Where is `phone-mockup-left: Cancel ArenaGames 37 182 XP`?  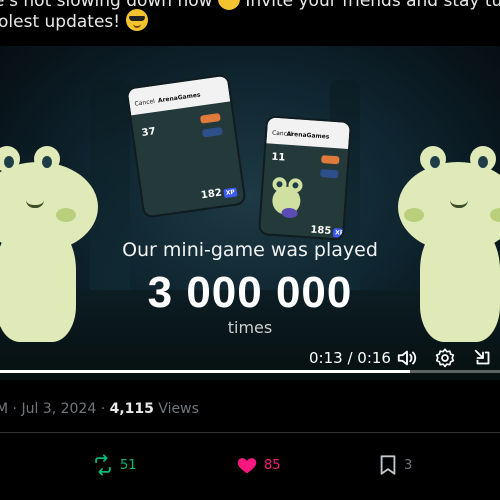
phone-mockup-left: Cancel ArenaGames 37 182 XP is located at coordinates (186, 146).